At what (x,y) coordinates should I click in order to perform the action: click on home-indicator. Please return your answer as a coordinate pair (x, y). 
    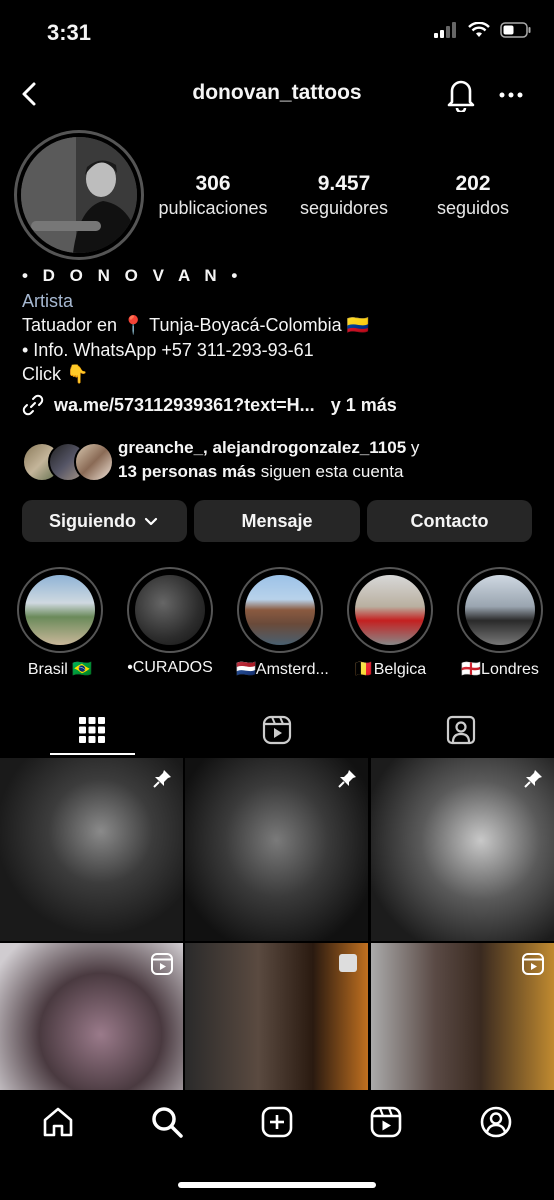
    Looking at the image, I should click on (277, 1185).